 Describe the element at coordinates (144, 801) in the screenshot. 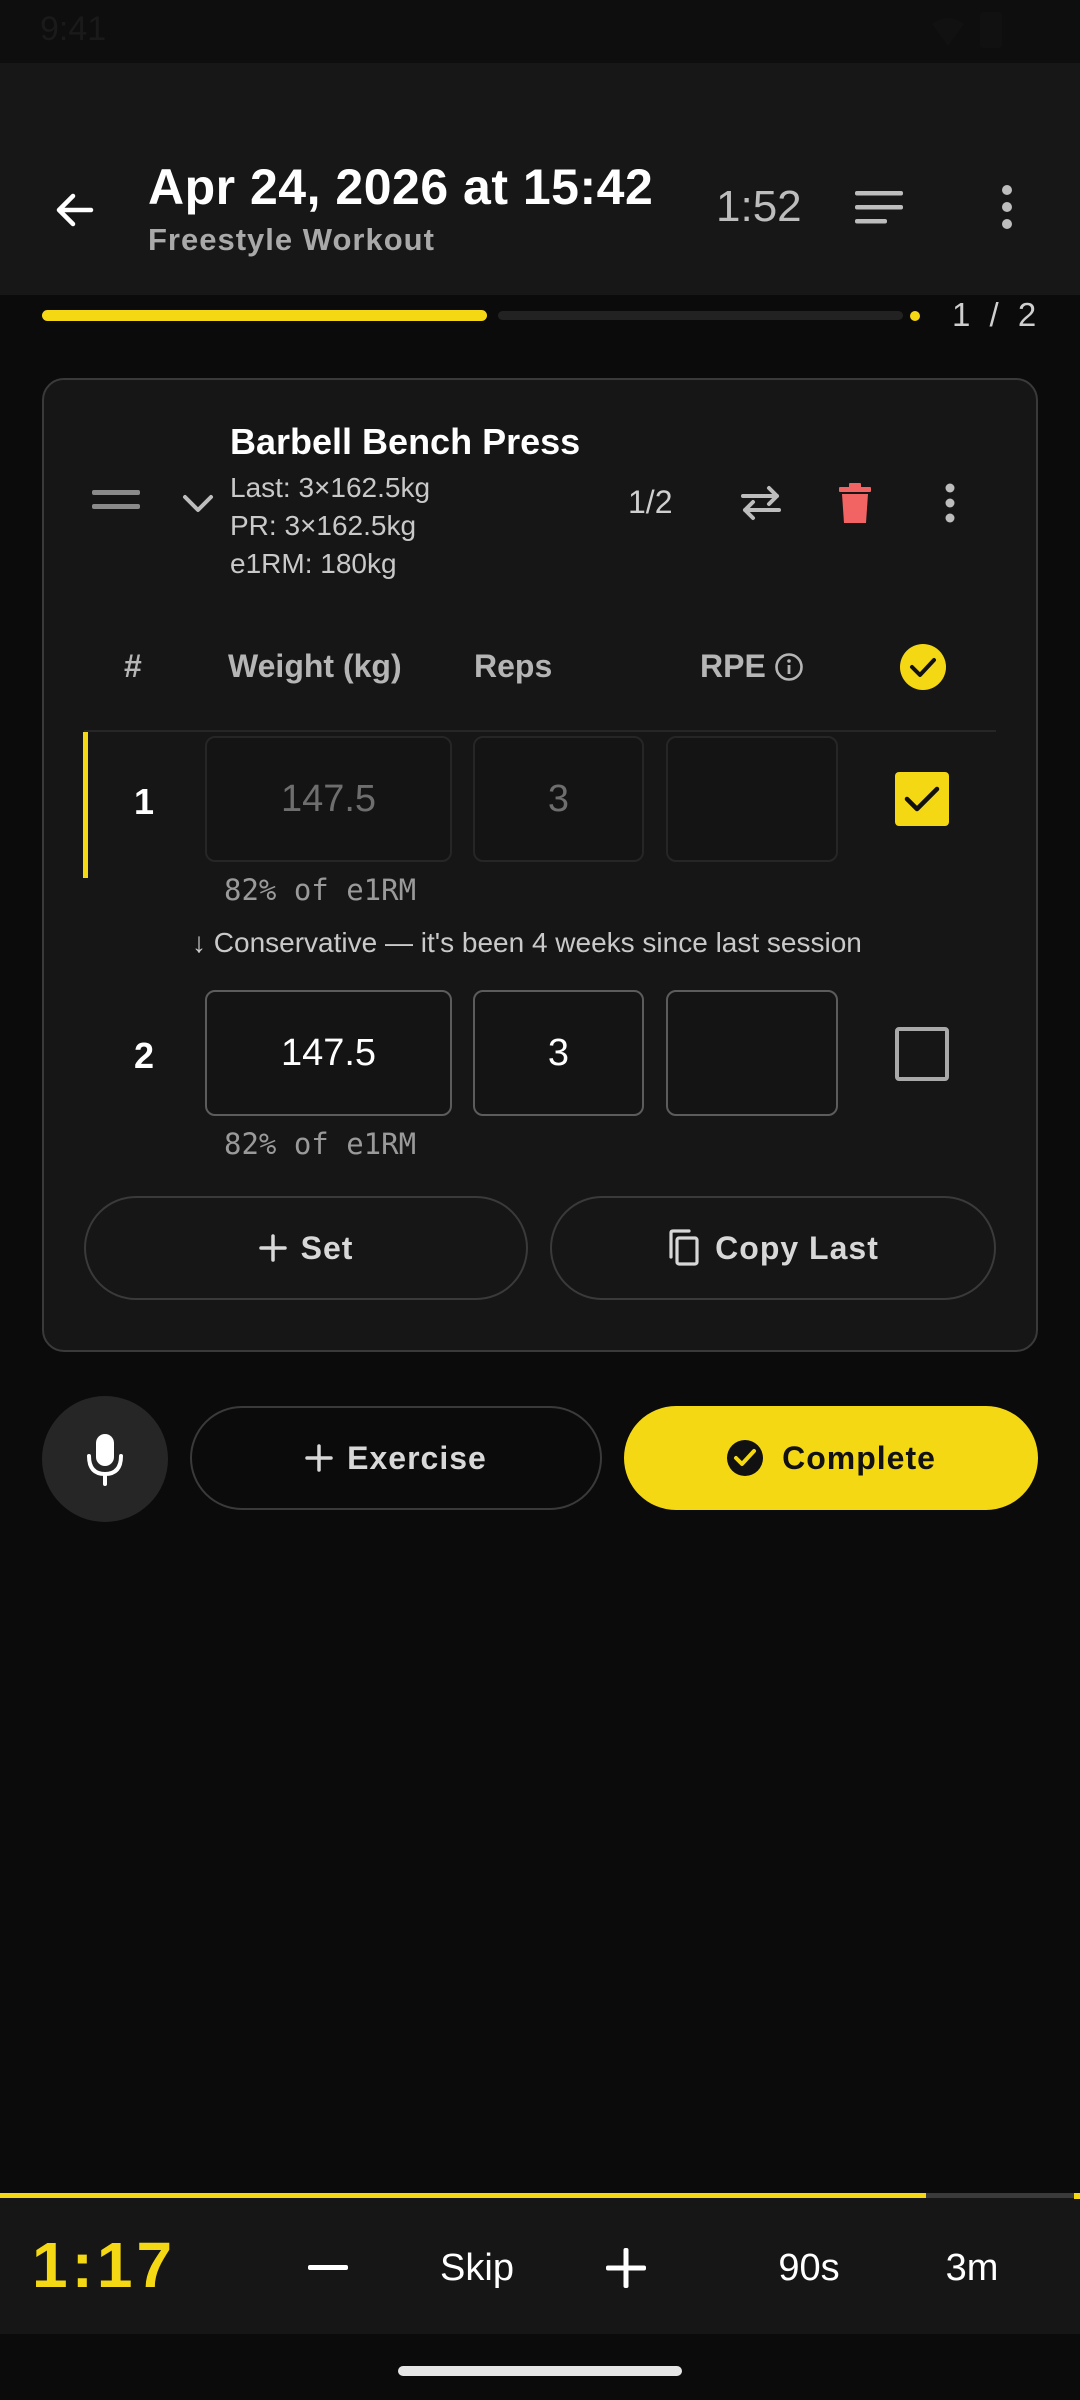

I see `set-number: 1` at that location.